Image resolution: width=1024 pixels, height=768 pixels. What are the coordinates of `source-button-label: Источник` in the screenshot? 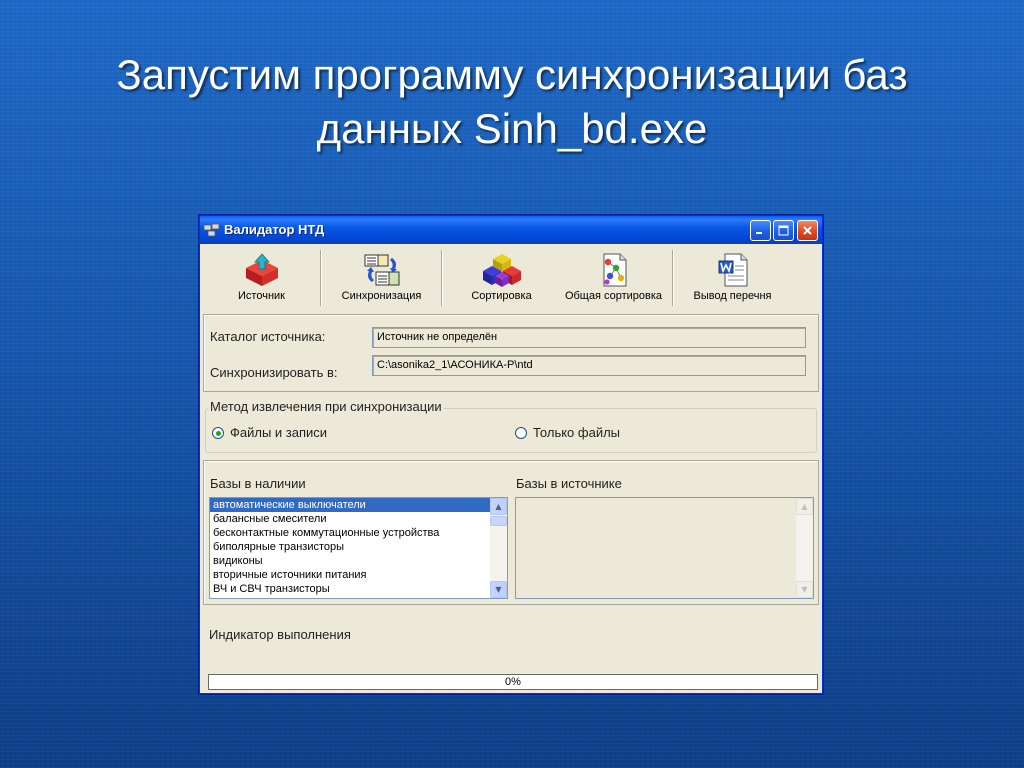 It's located at (261, 296).